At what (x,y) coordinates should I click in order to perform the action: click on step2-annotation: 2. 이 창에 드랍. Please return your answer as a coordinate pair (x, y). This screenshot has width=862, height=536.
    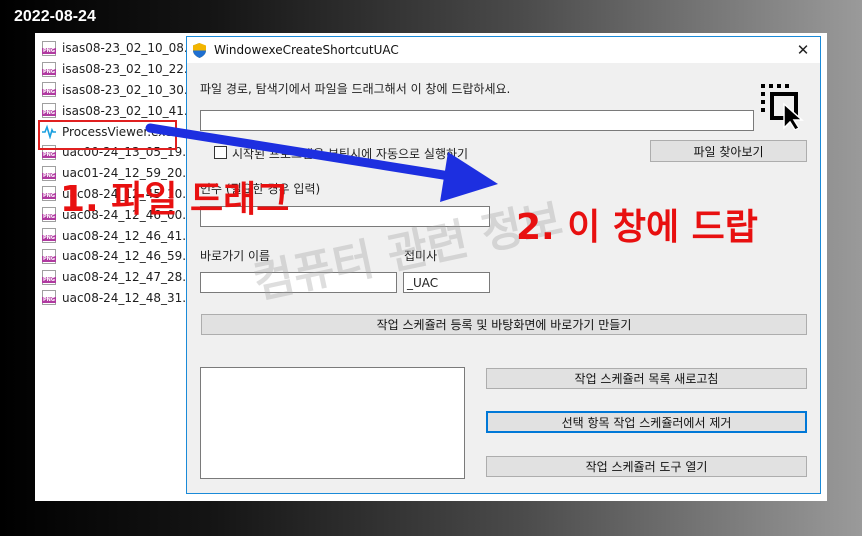
    Looking at the image, I should click on (637, 227).